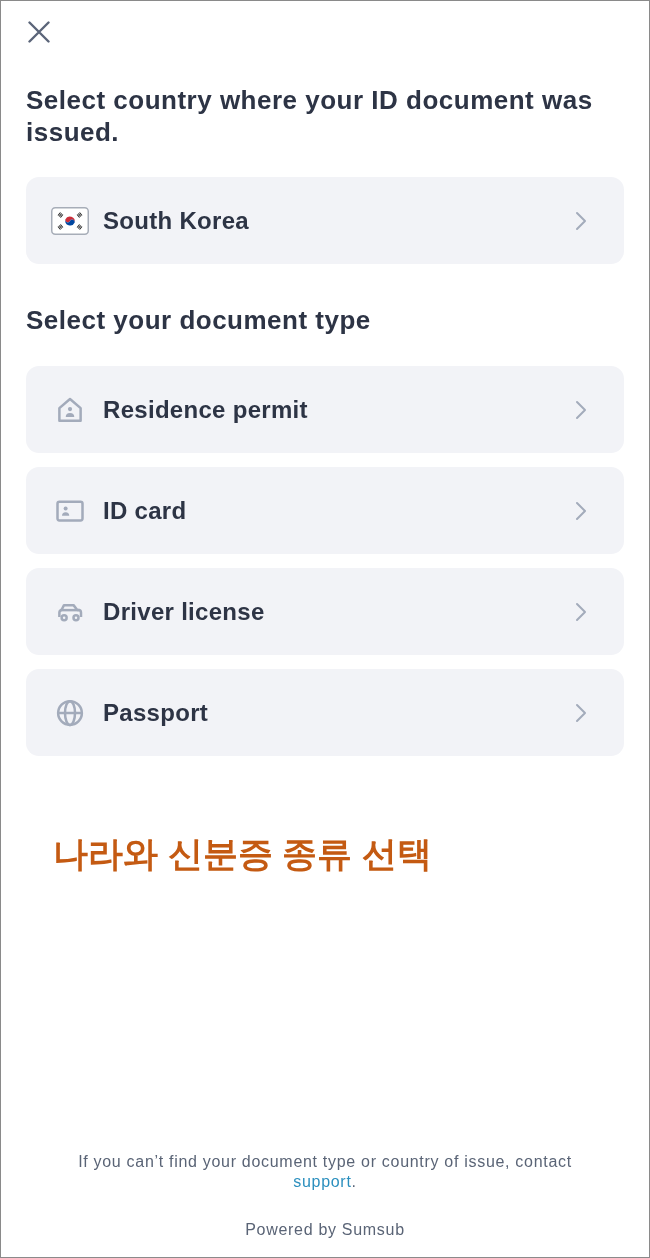  Describe the element at coordinates (243, 854) in the screenshot. I see `annotation-text: 나라와 신분증 종류 선택` at that location.